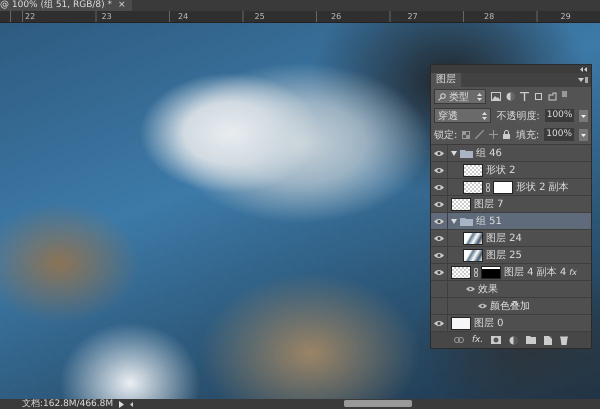  Describe the element at coordinates (510, 96) in the screenshot. I see `adjustment-filter-icon` at that location.